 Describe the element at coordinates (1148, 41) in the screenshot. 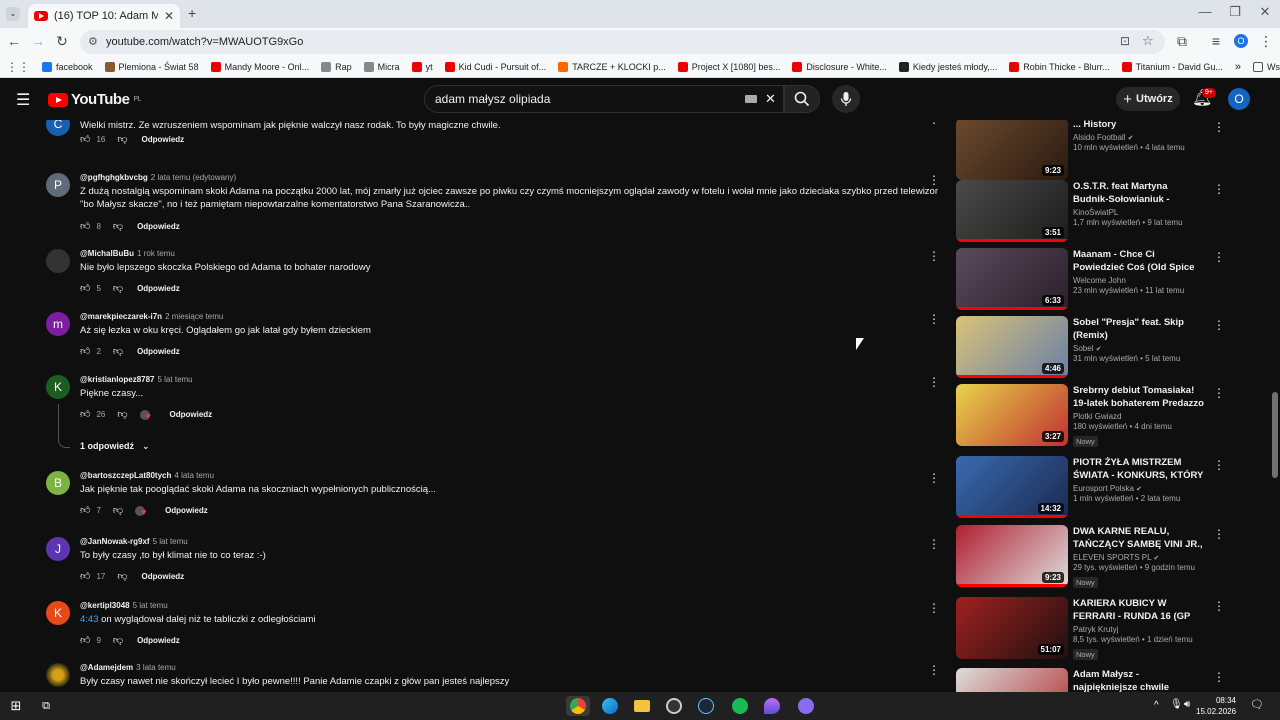

I see `bookmark-star-icon: ☆` at that location.